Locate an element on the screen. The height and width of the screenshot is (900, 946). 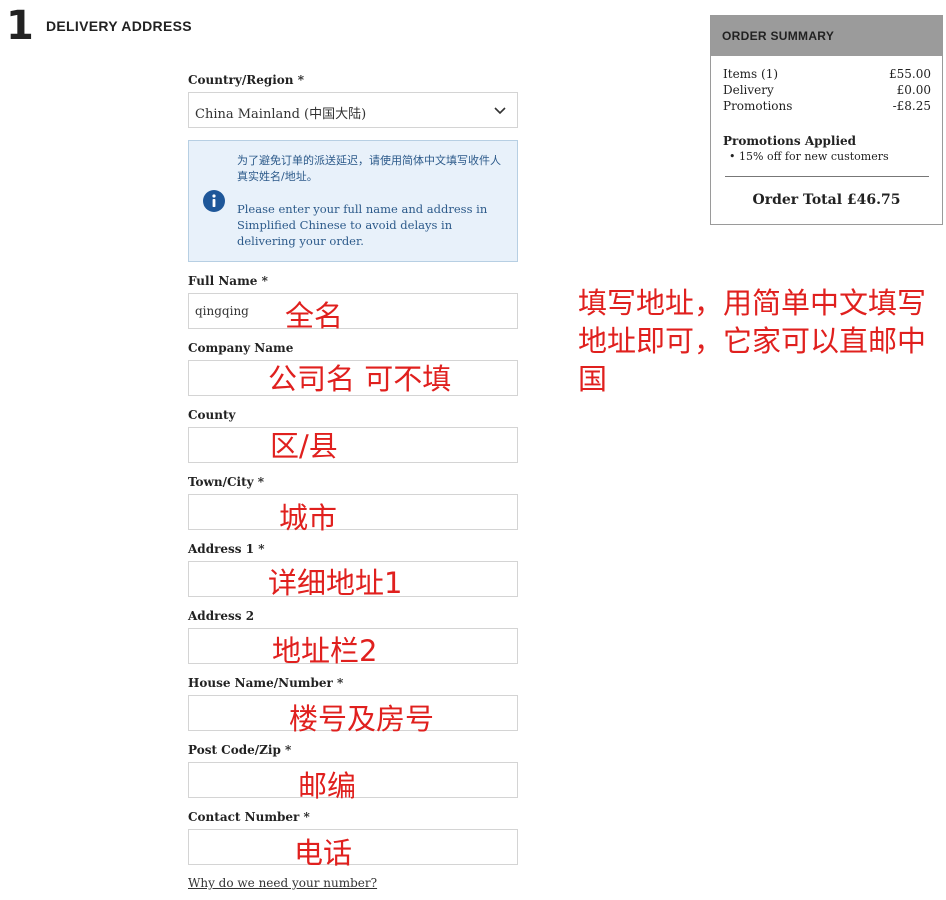
county-input is located at coordinates (353, 445).